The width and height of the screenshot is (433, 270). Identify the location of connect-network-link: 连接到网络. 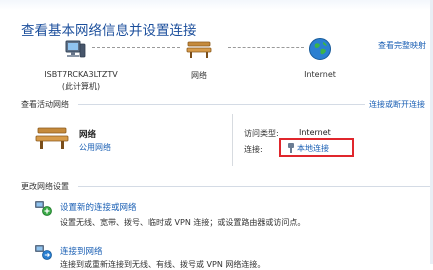
(81, 251).